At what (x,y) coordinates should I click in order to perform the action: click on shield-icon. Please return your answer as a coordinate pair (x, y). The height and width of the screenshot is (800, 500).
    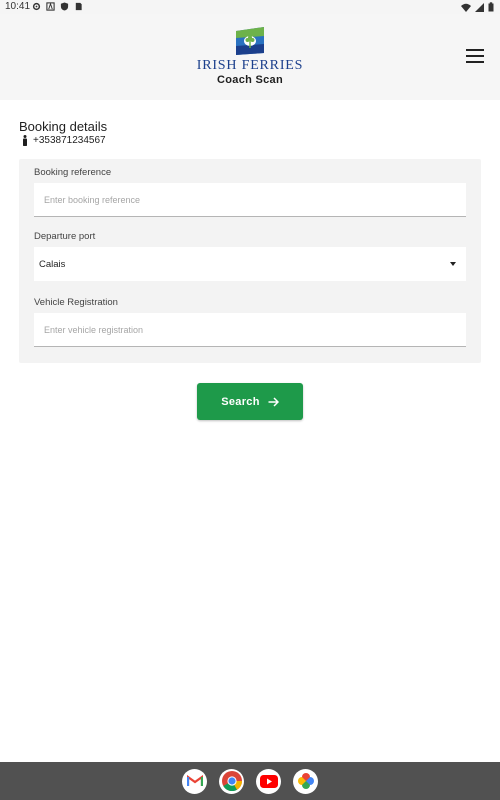
    Looking at the image, I should click on (64, 6).